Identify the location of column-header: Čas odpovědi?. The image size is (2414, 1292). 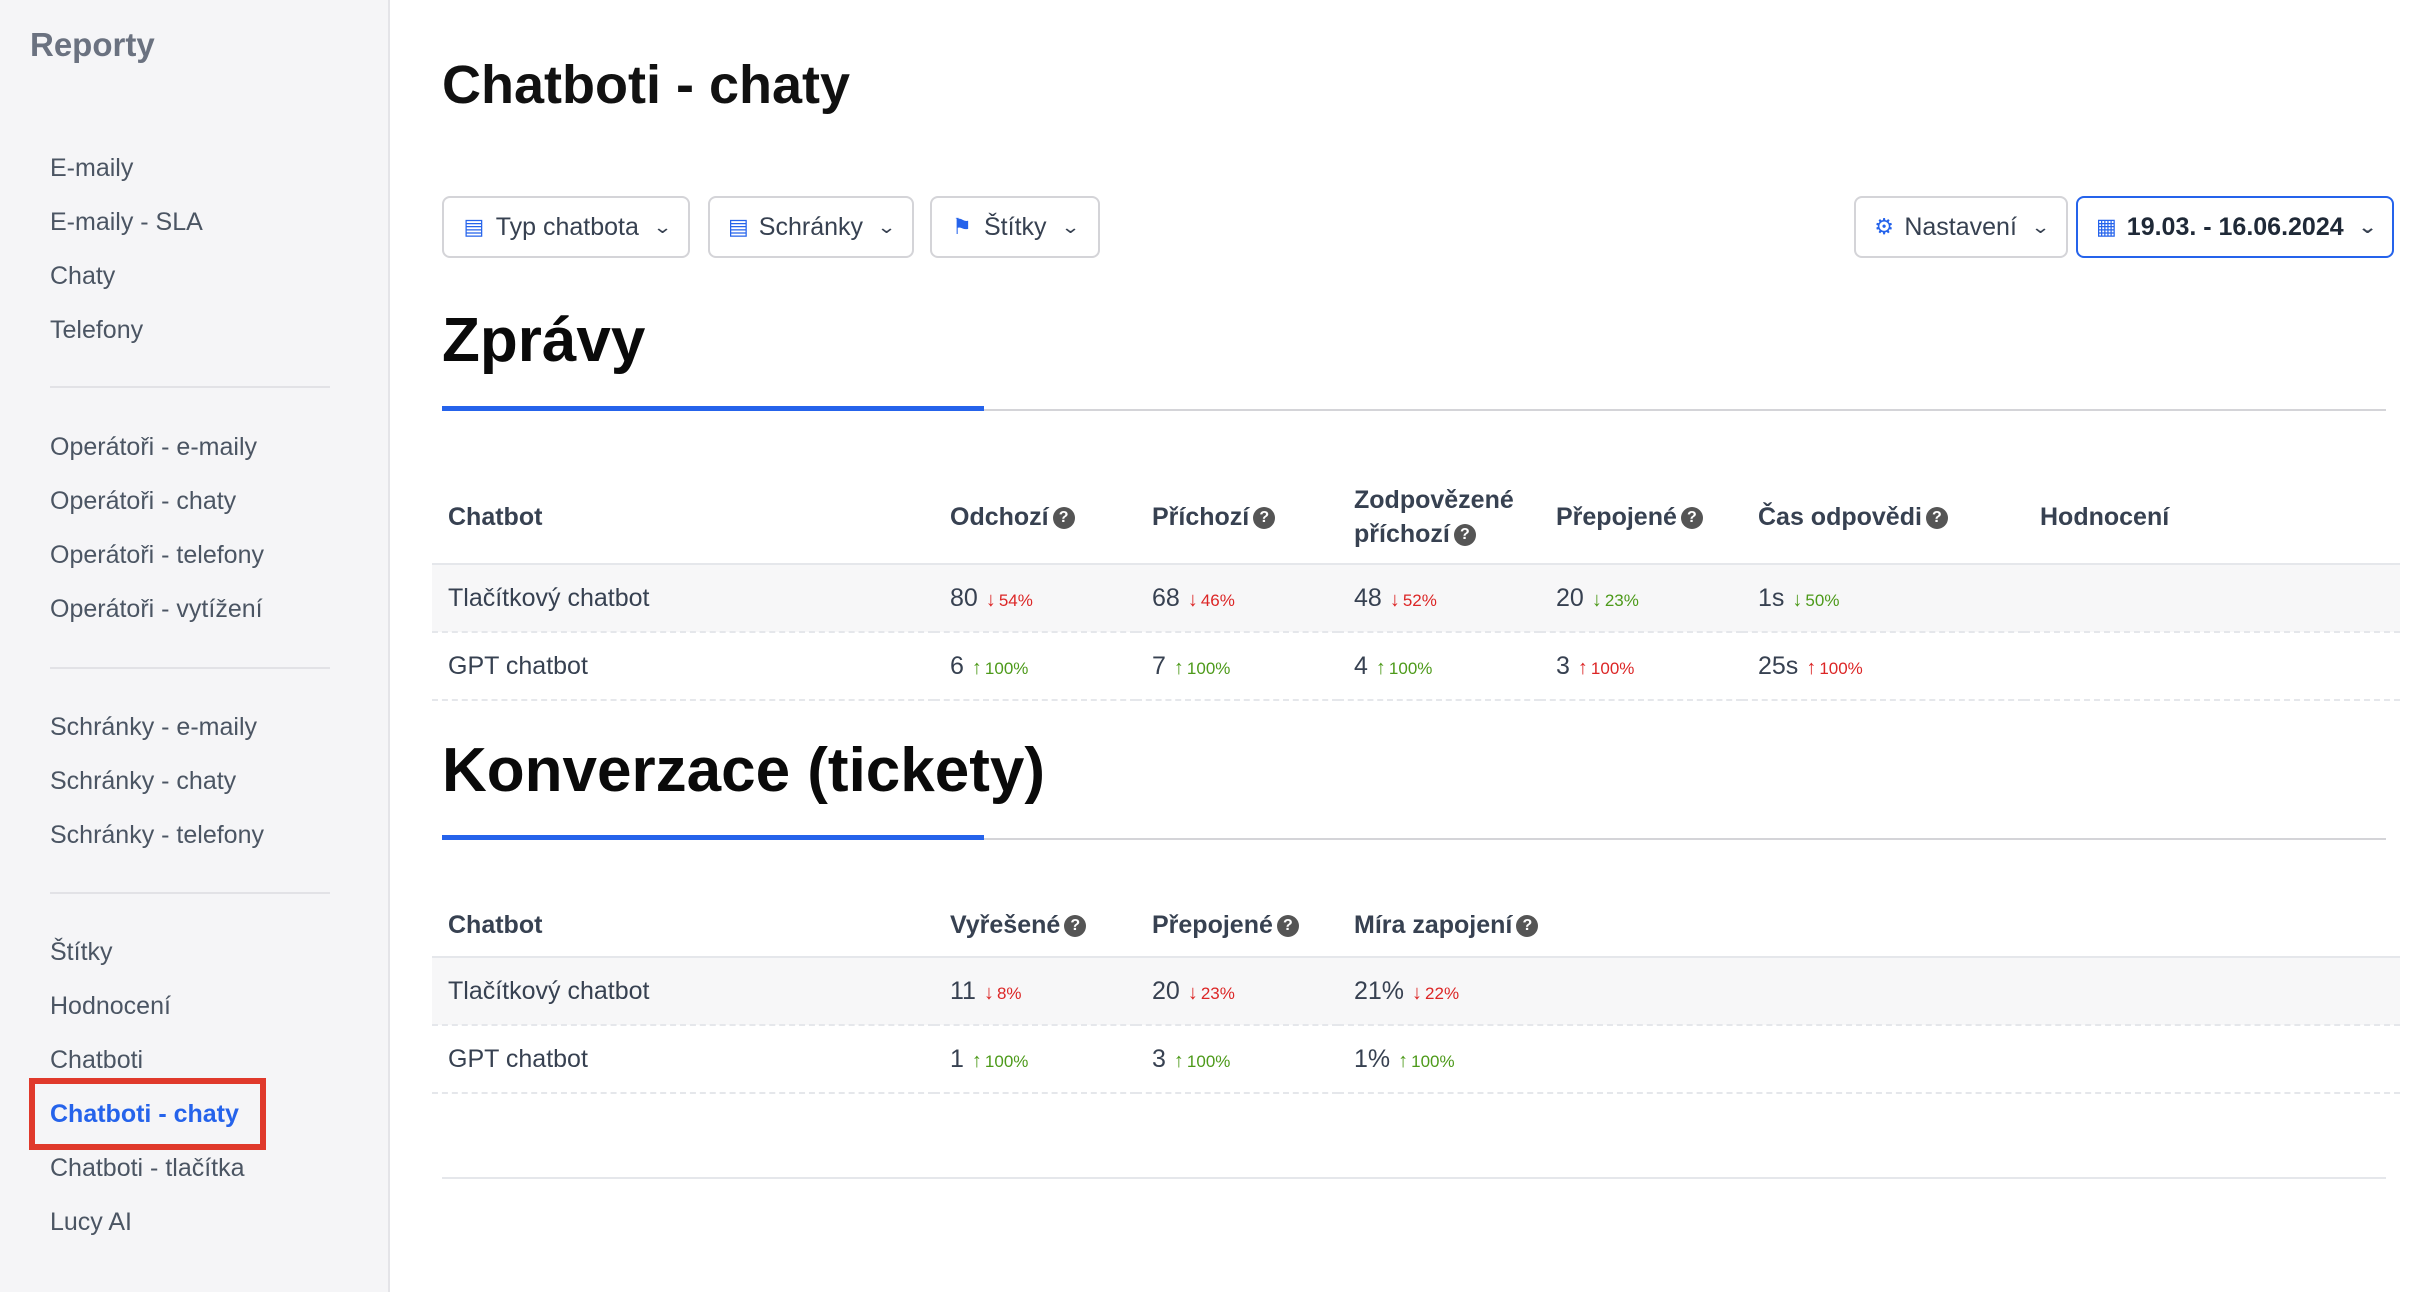
(1883, 517).